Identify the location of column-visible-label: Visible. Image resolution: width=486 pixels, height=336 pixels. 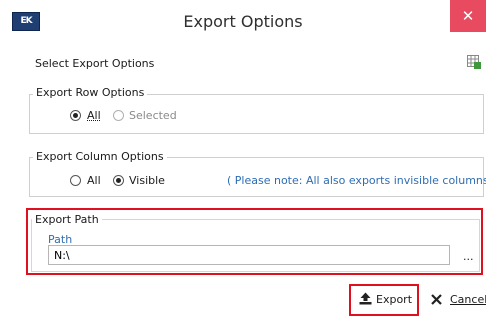
(147, 180).